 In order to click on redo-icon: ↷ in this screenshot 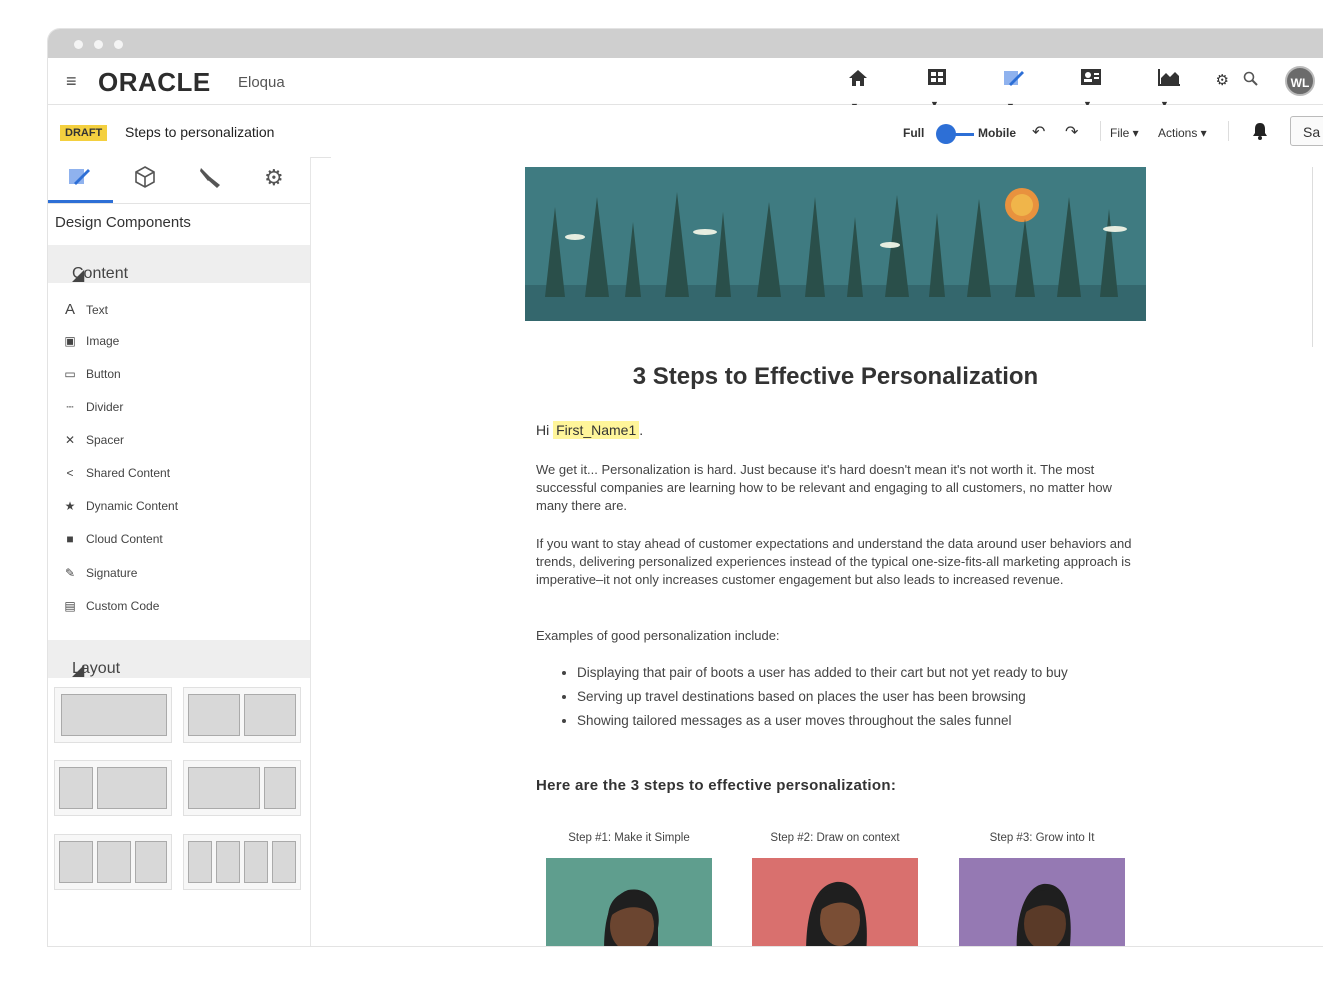, I will do `click(1071, 132)`.